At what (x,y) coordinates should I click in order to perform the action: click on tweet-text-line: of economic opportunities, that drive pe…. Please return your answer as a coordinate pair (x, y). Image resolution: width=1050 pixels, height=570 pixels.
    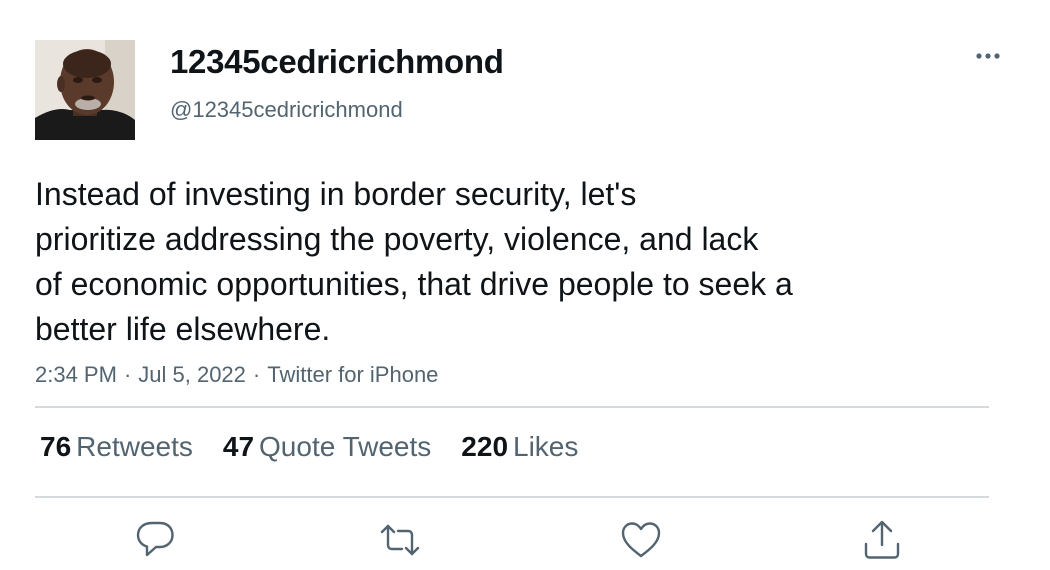
    Looking at the image, I should click on (414, 284).